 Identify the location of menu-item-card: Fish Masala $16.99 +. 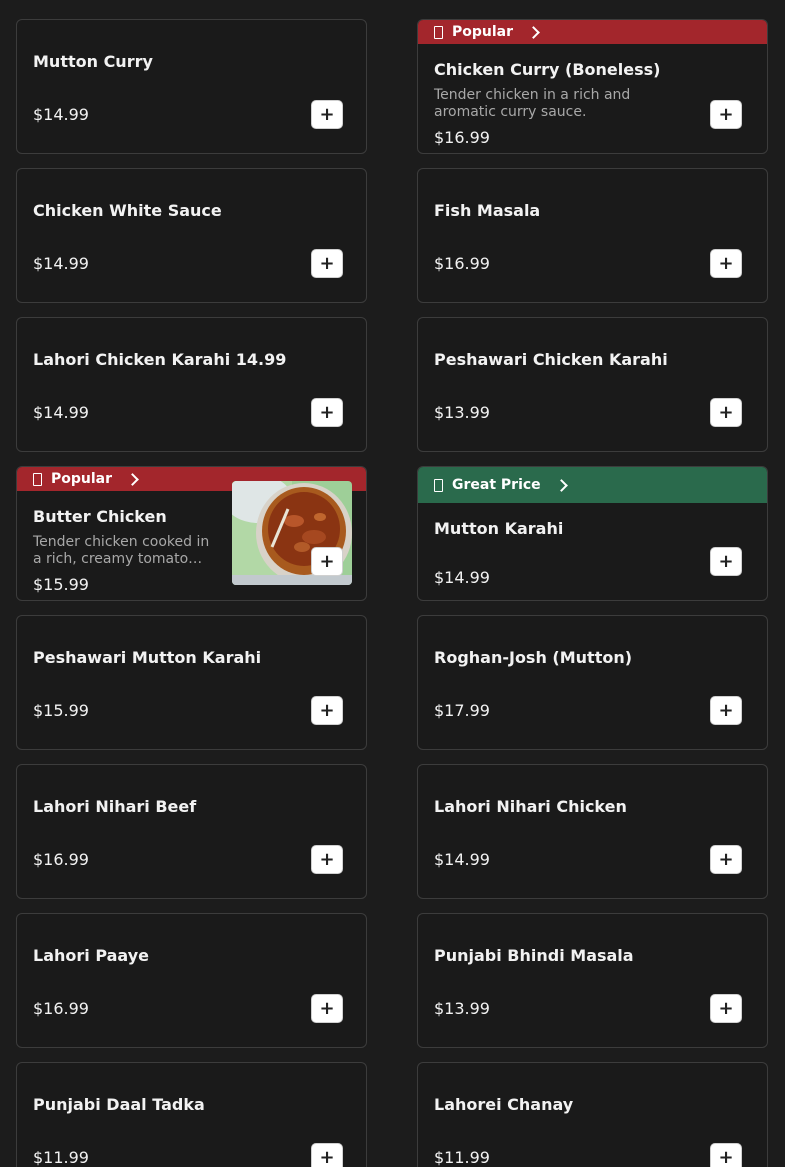
(592, 235).